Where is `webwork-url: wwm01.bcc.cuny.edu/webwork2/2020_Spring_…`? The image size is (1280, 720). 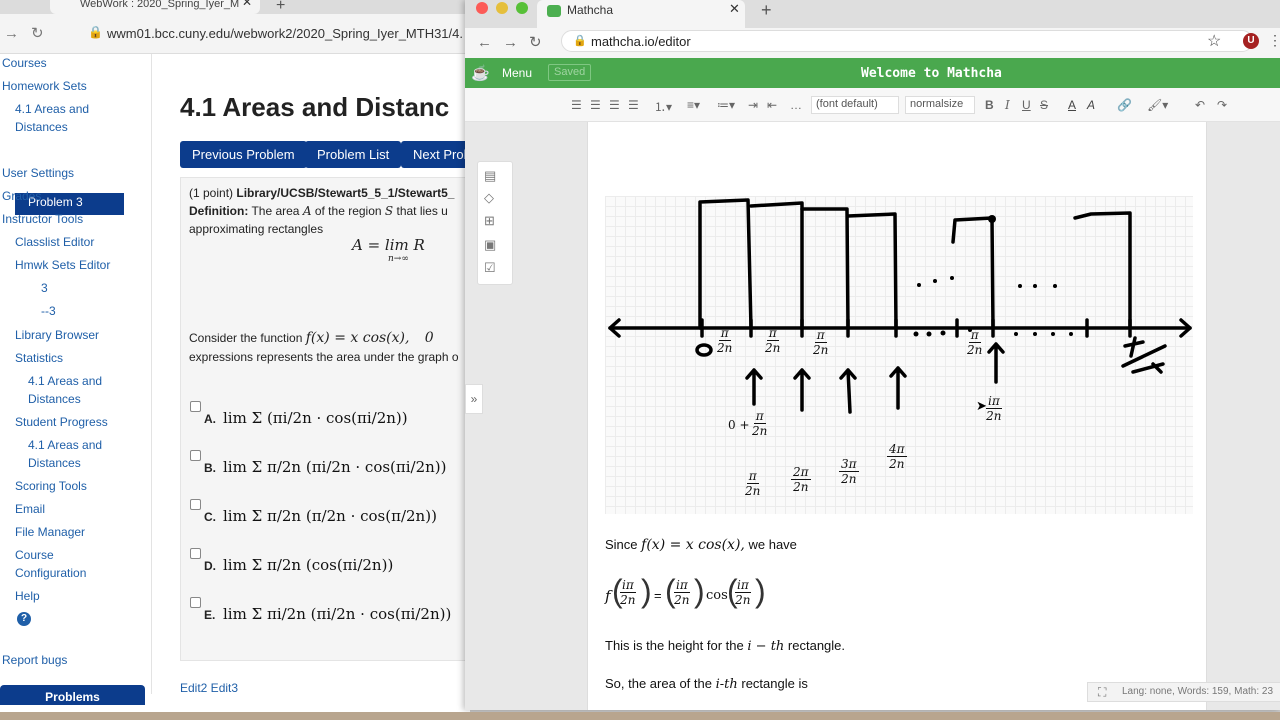
webwork-url: wwm01.bcc.cuny.edu/webwork2/2020_Spring_… is located at coordinates (285, 33).